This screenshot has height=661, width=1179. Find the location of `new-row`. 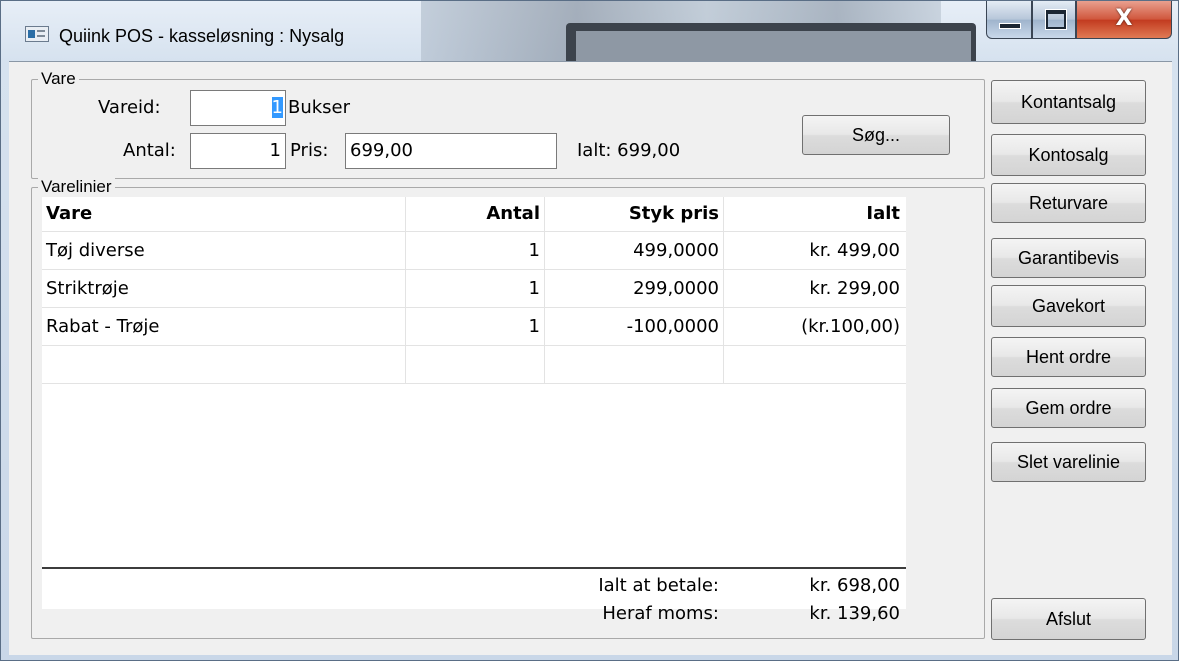

new-row is located at coordinates (474, 364).